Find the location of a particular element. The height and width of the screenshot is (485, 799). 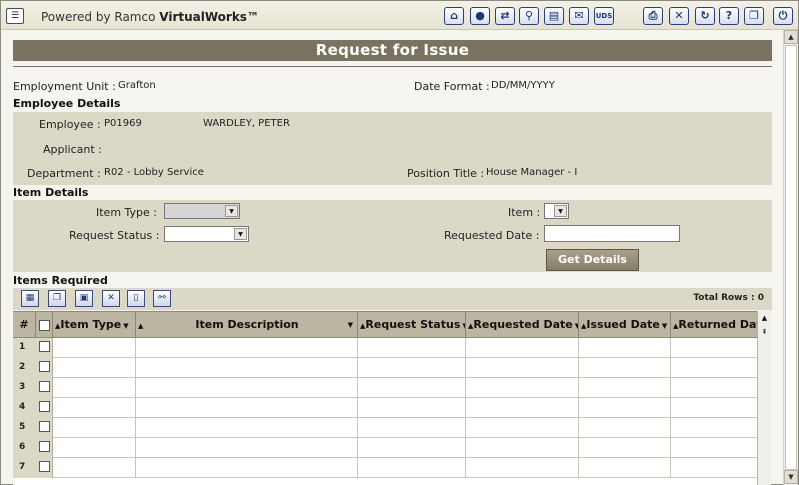

select-all-checkbox is located at coordinates (44, 325).